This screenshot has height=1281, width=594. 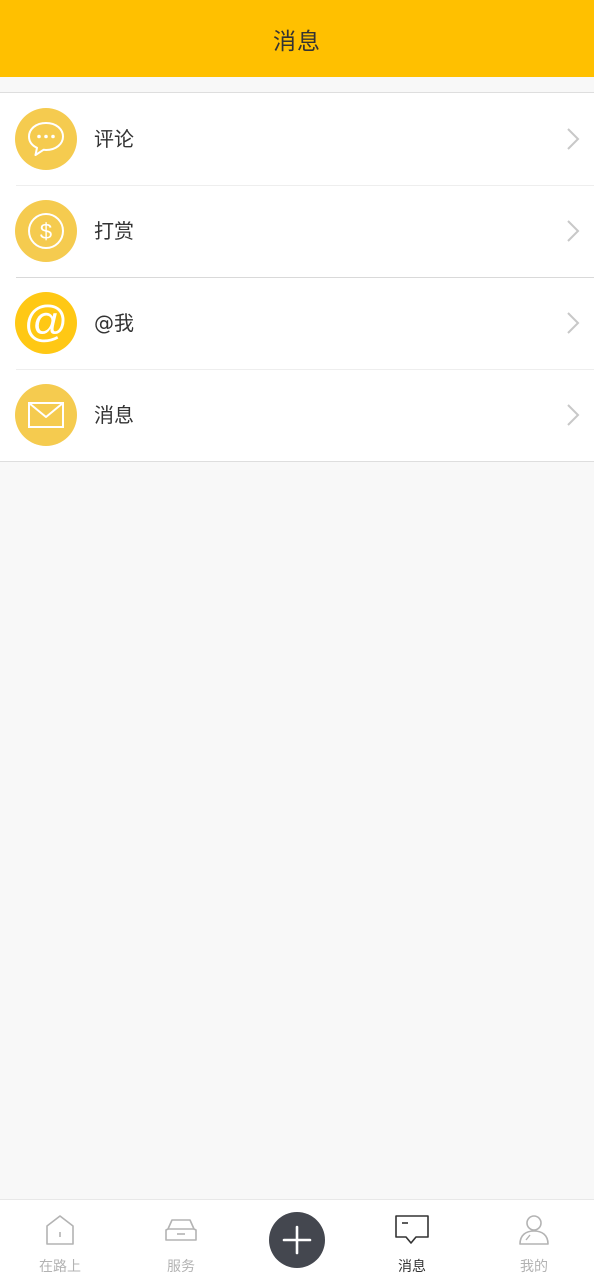 What do you see at coordinates (181, 1267) in the screenshot?
I see `tab-label: 服务` at bounding box center [181, 1267].